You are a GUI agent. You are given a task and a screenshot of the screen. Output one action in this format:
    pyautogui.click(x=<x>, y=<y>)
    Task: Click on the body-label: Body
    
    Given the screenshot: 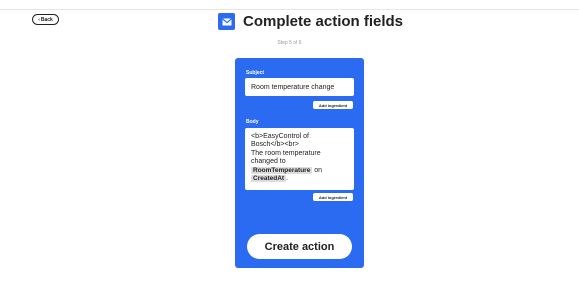 What is the action you would take?
    pyautogui.click(x=252, y=122)
    